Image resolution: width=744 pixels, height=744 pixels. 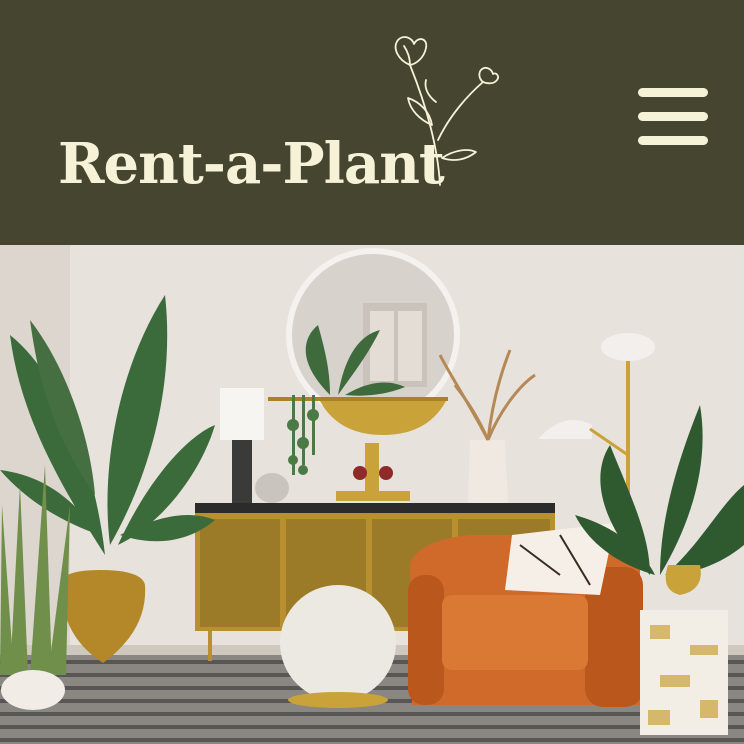 What do you see at coordinates (673, 92) in the screenshot?
I see `menu-bar-top` at bounding box center [673, 92].